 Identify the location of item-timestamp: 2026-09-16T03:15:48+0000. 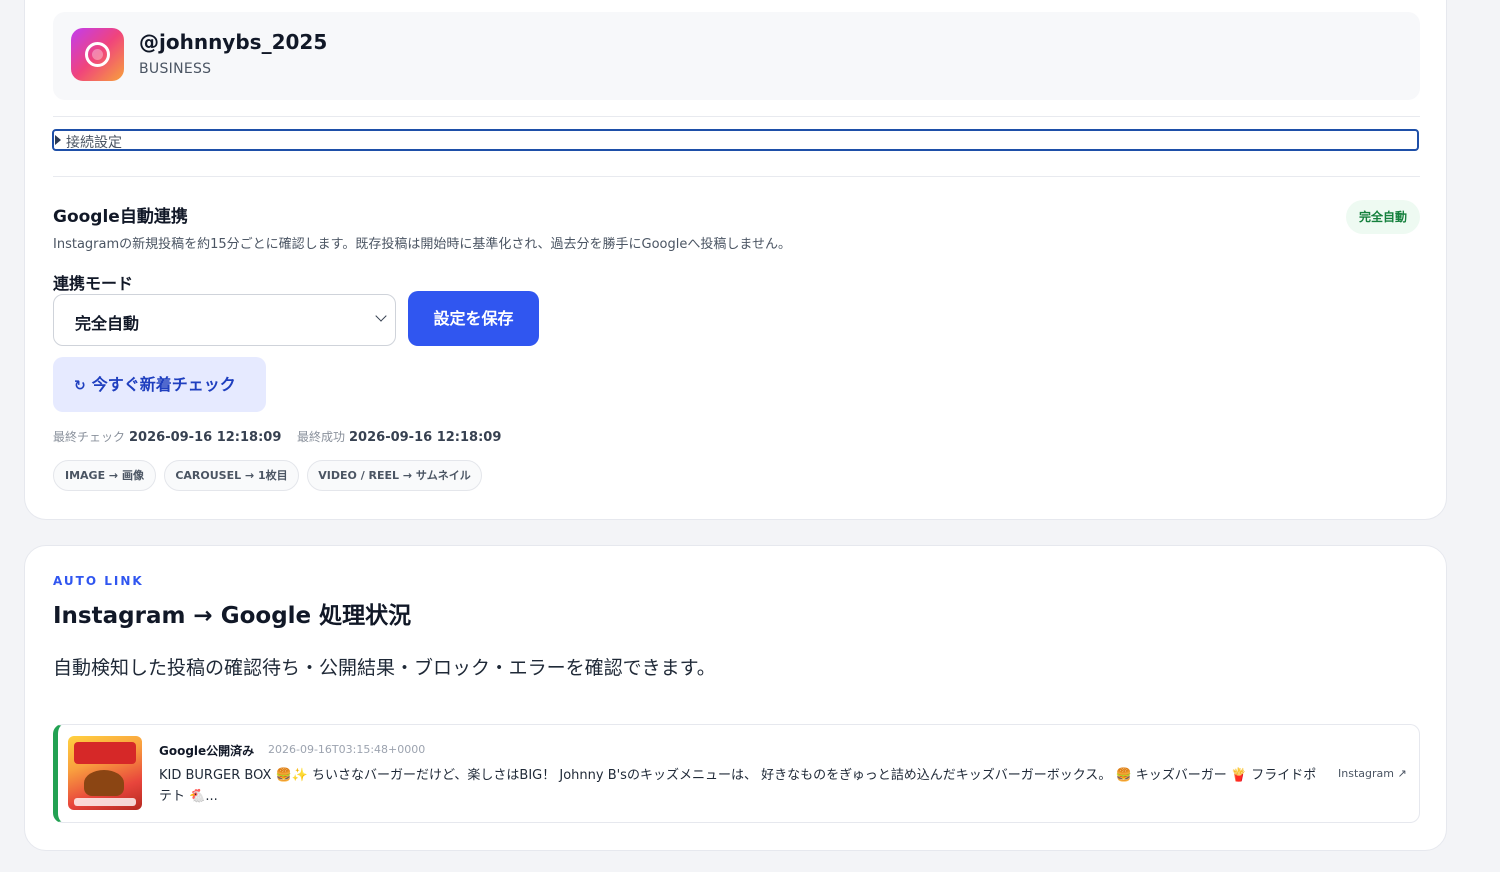
(347, 749).